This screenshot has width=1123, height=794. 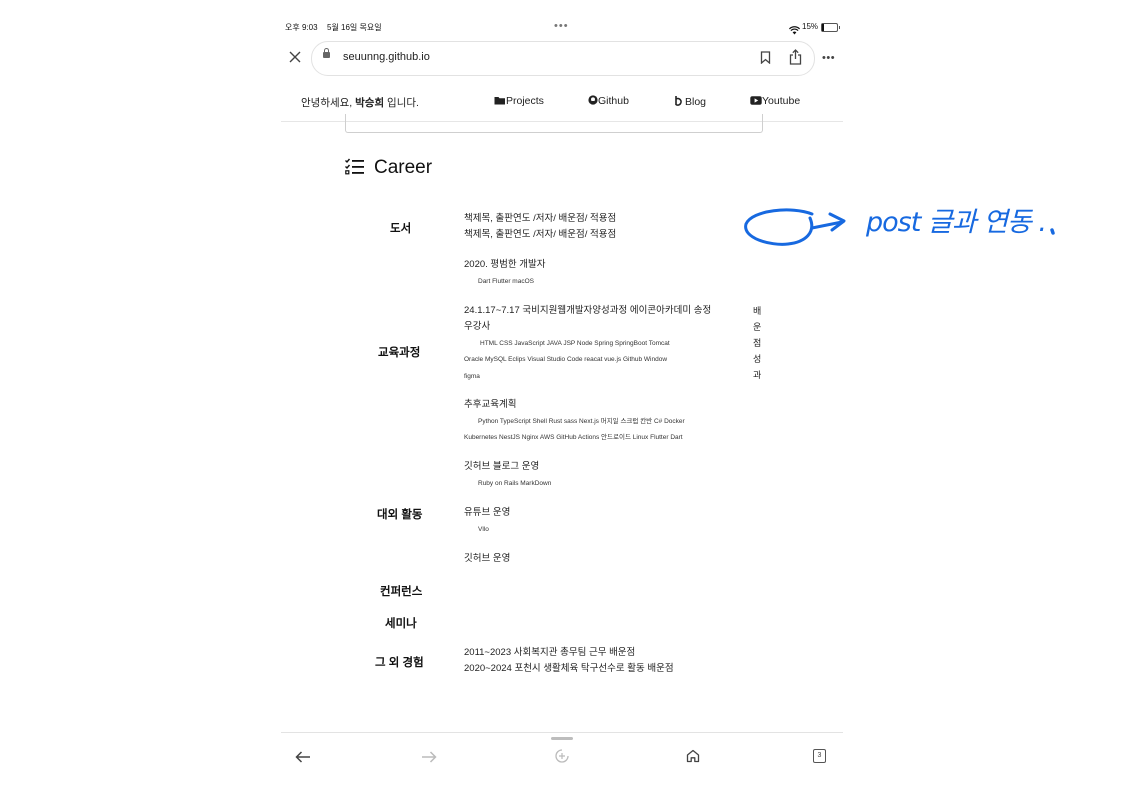 What do you see at coordinates (562, 732) in the screenshot?
I see `toolbar-divider` at bounding box center [562, 732].